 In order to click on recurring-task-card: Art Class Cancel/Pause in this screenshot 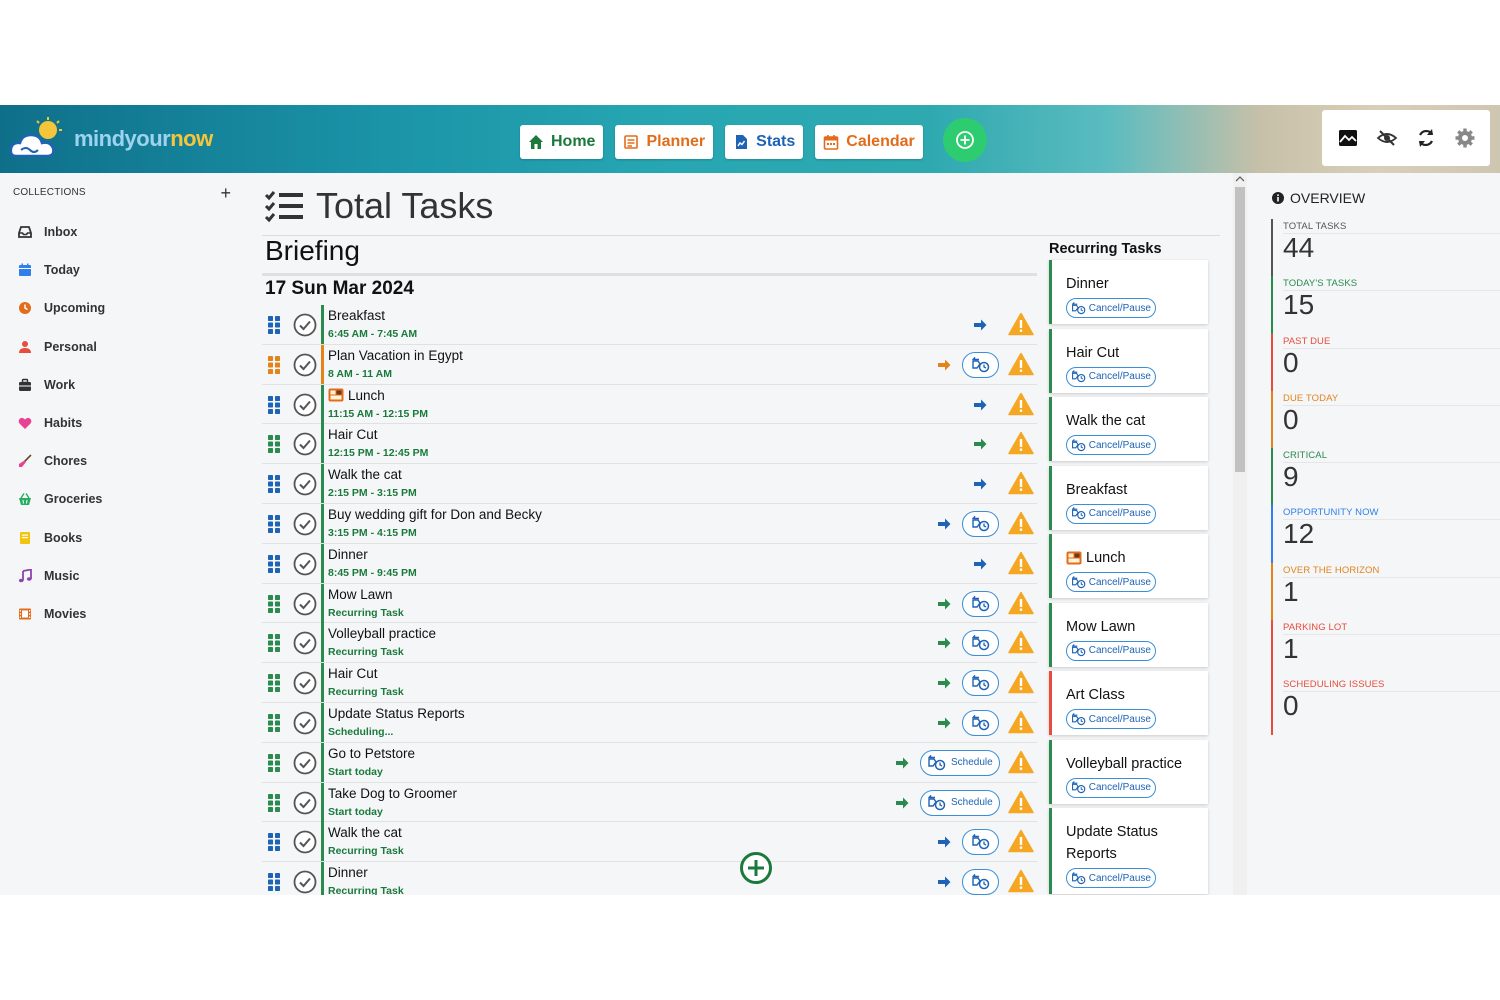, I will do `click(1128, 703)`.